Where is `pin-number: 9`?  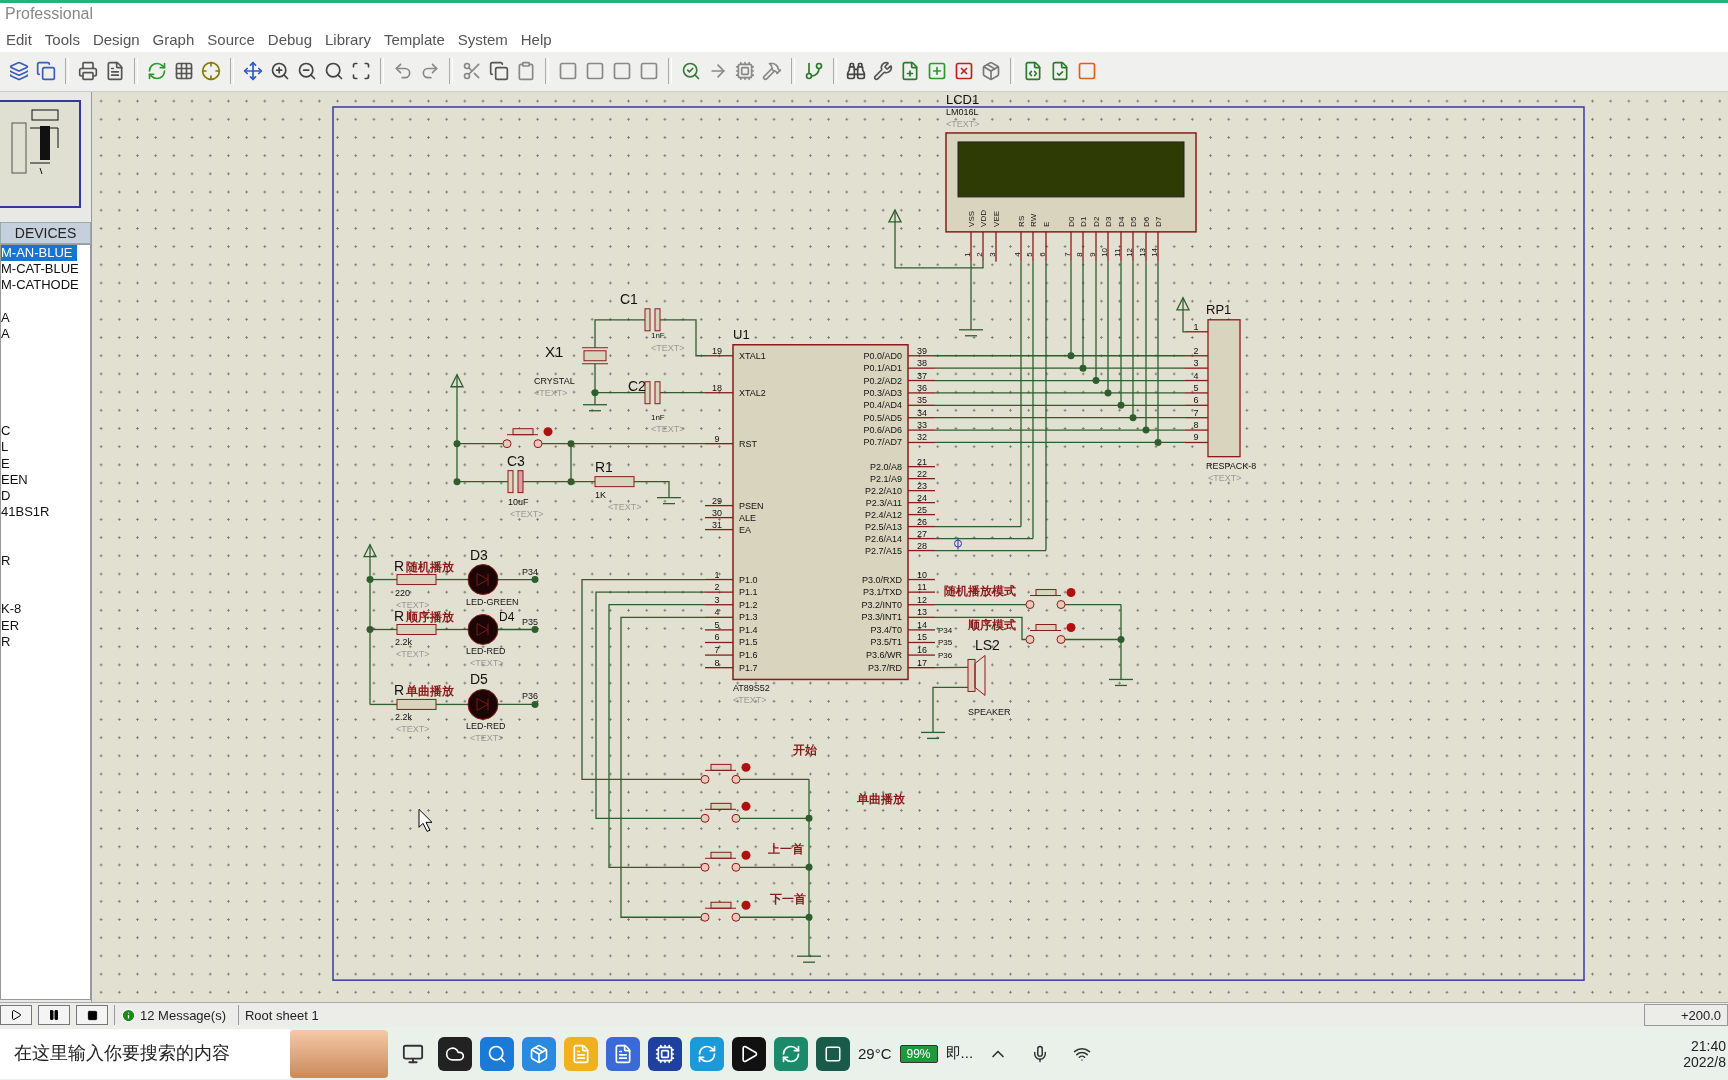
pin-number: 9 is located at coordinates (1196, 437).